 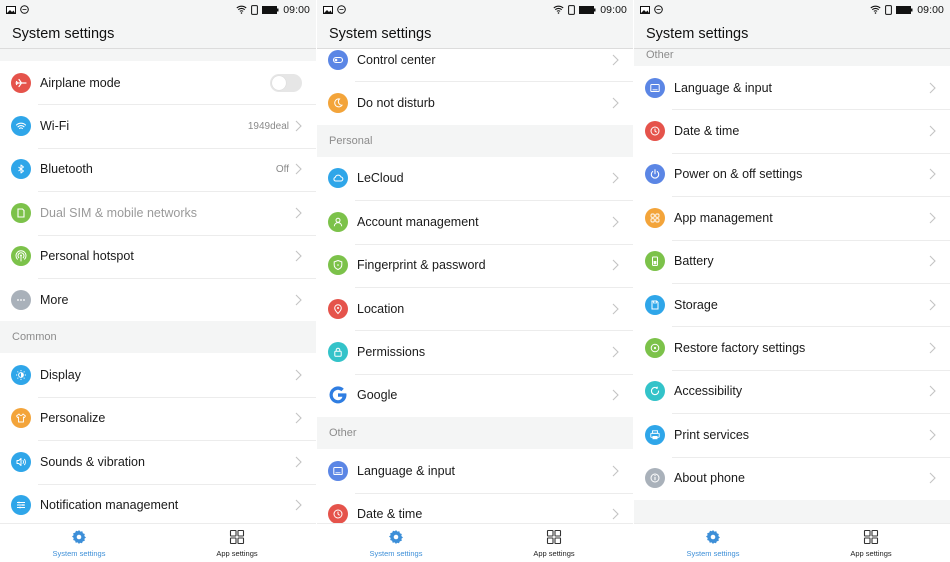 I want to click on display-icon, so click(x=21, y=375).